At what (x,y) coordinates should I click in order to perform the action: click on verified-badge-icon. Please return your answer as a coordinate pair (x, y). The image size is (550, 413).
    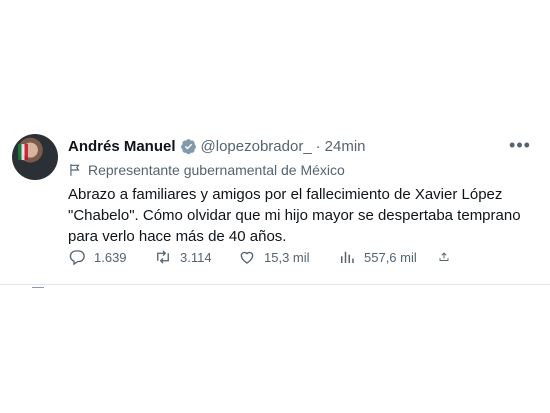
    Looking at the image, I should click on (188, 146).